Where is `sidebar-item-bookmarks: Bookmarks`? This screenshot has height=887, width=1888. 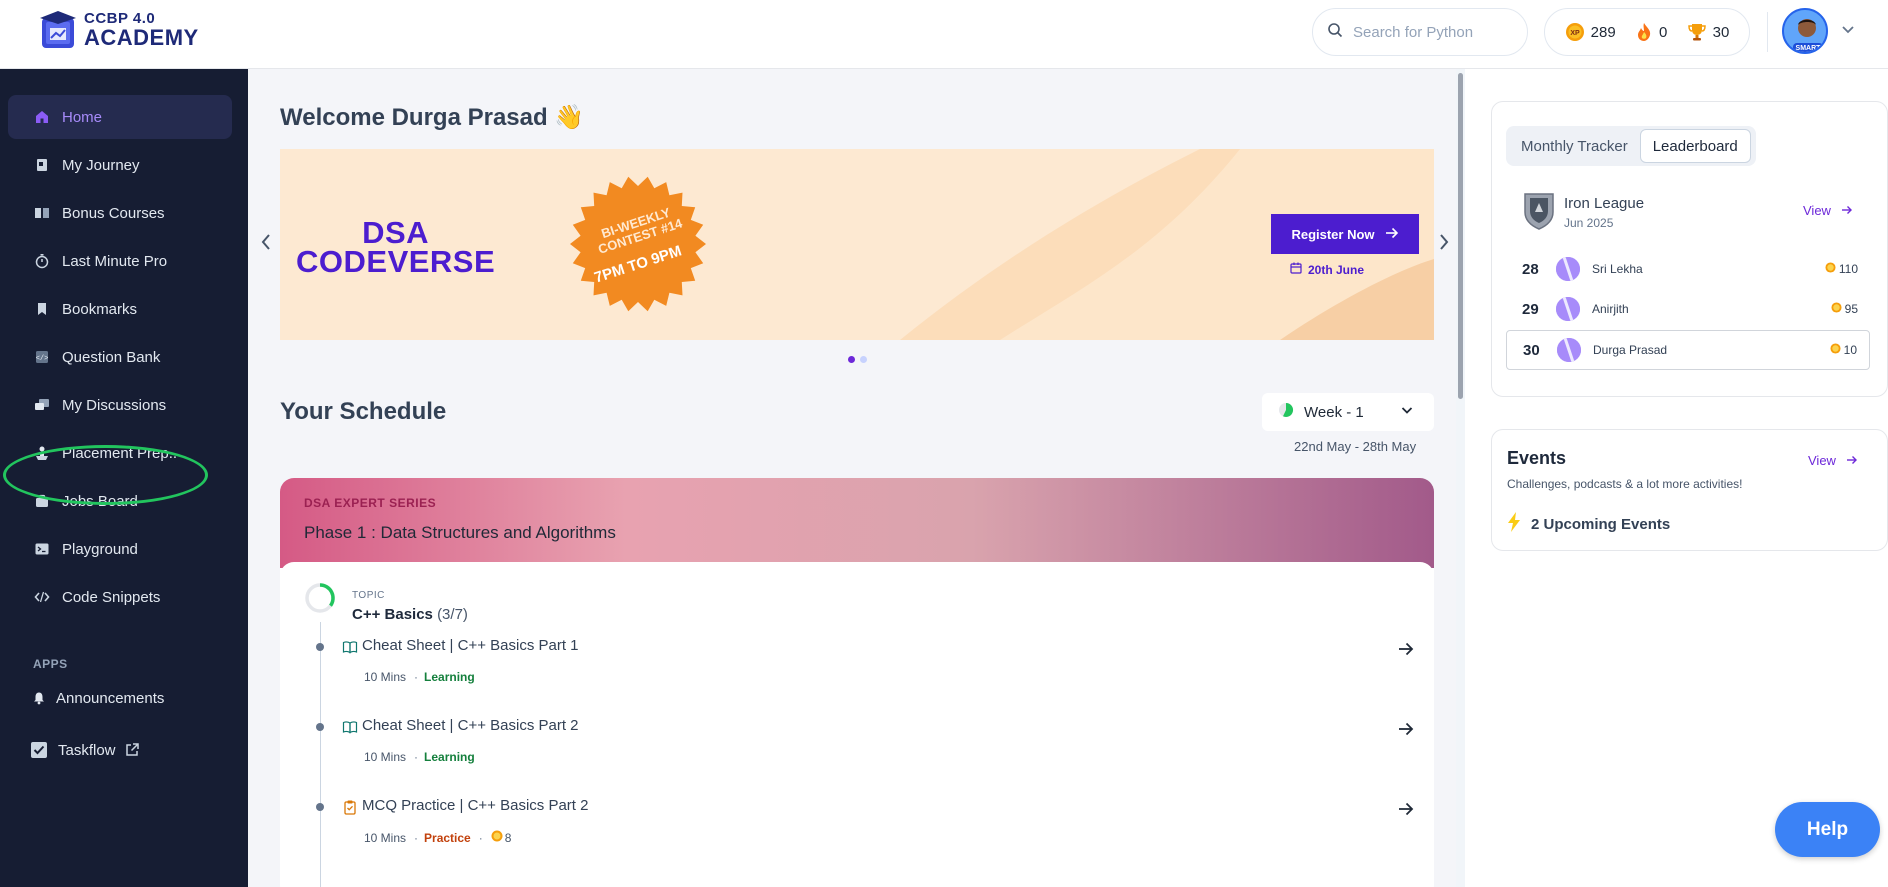 sidebar-item-bookmarks: Bookmarks is located at coordinates (120, 309).